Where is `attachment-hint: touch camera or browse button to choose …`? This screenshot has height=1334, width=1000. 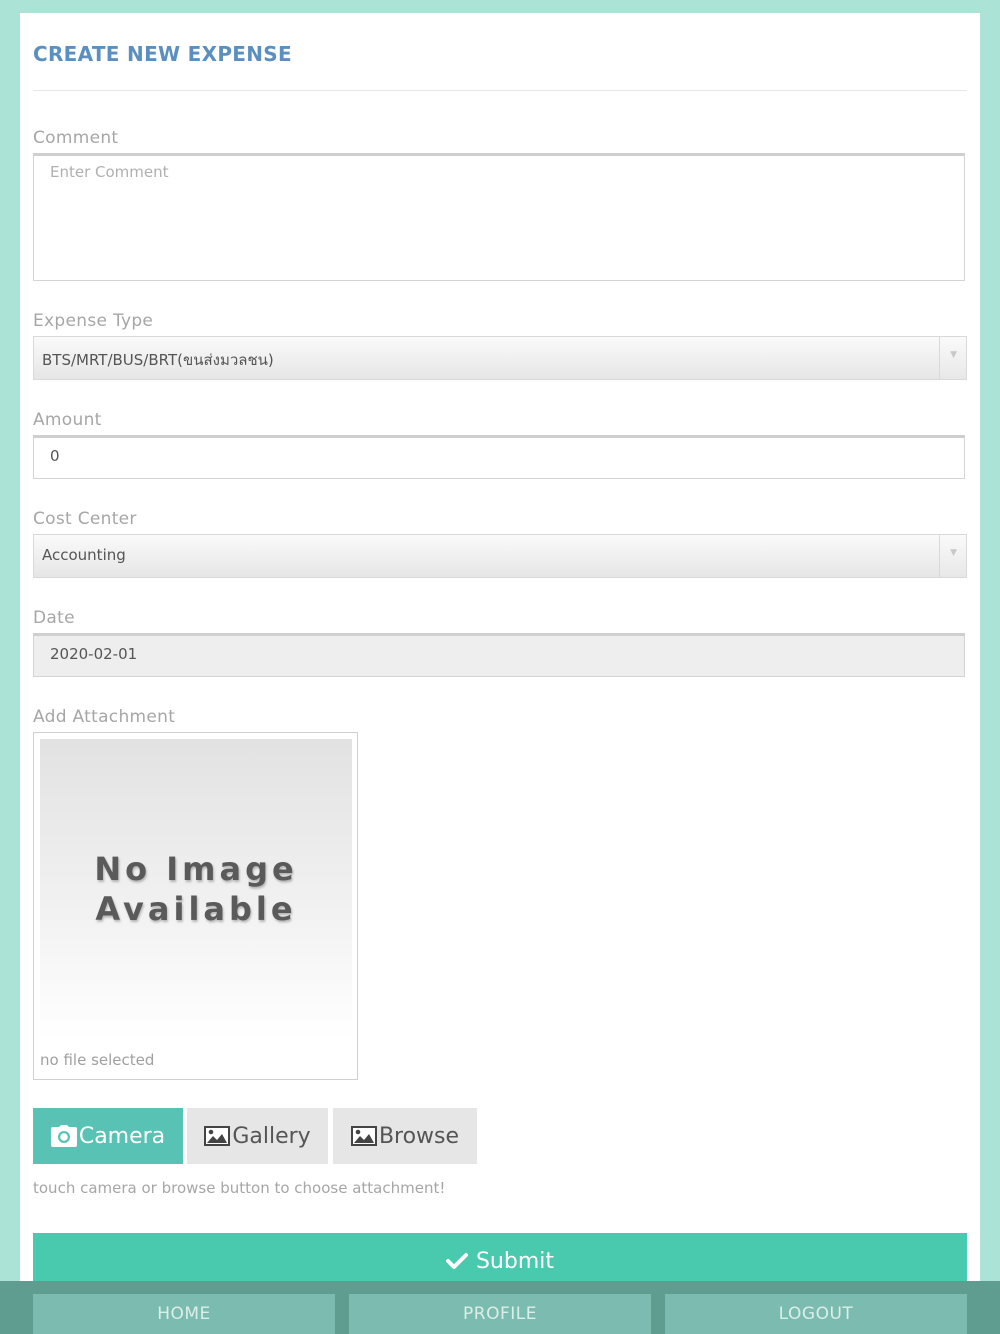 attachment-hint: touch camera or browse button to choose … is located at coordinates (239, 1188).